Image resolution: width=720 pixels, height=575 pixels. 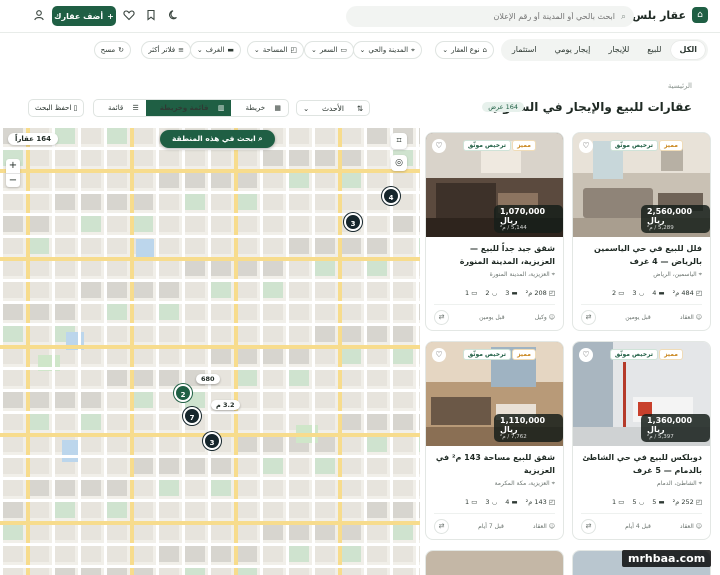 I want to click on view-split-button: ▥ قائمة وخريطة, so click(x=188, y=108).